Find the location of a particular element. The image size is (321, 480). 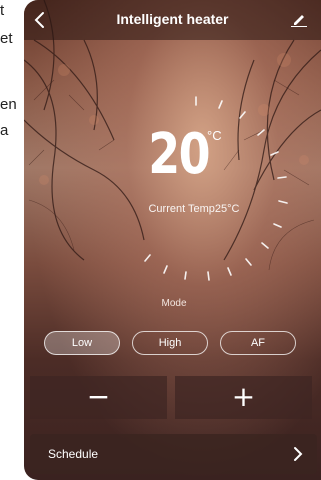

plus-icon: + is located at coordinates (243, 396).